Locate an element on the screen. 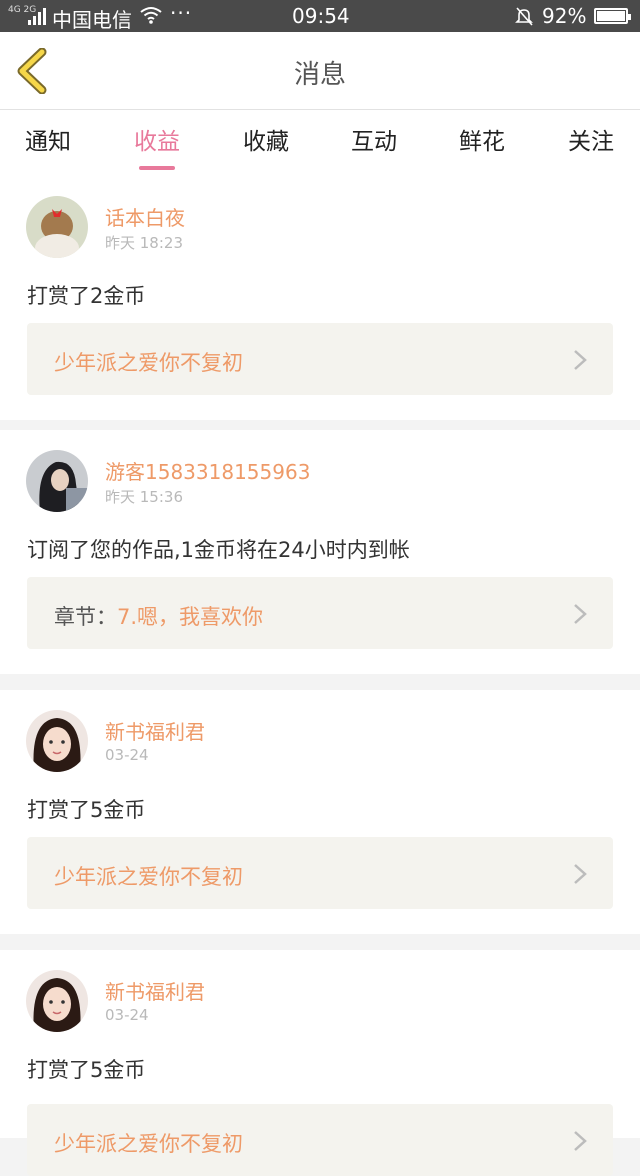  message-text: 打赏了2金币 is located at coordinates (86, 296).